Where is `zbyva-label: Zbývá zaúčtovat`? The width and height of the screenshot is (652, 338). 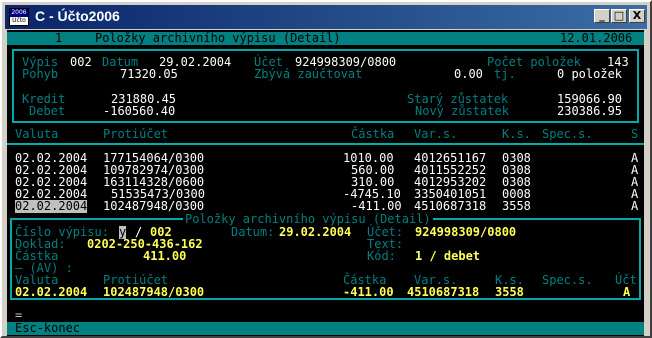 zbyva-label: Zbývá zaúčtovat is located at coordinates (308, 74).